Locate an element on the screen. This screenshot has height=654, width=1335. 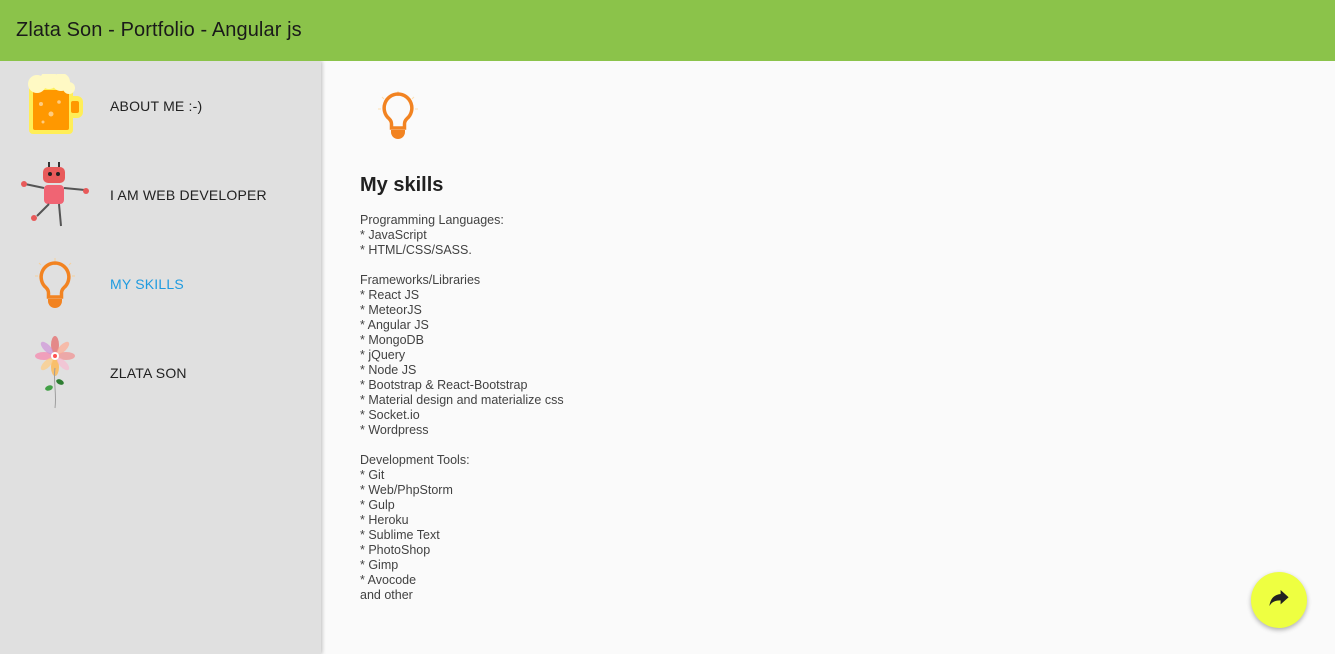
skill-item: * Git is located at coordinates (372, 475).